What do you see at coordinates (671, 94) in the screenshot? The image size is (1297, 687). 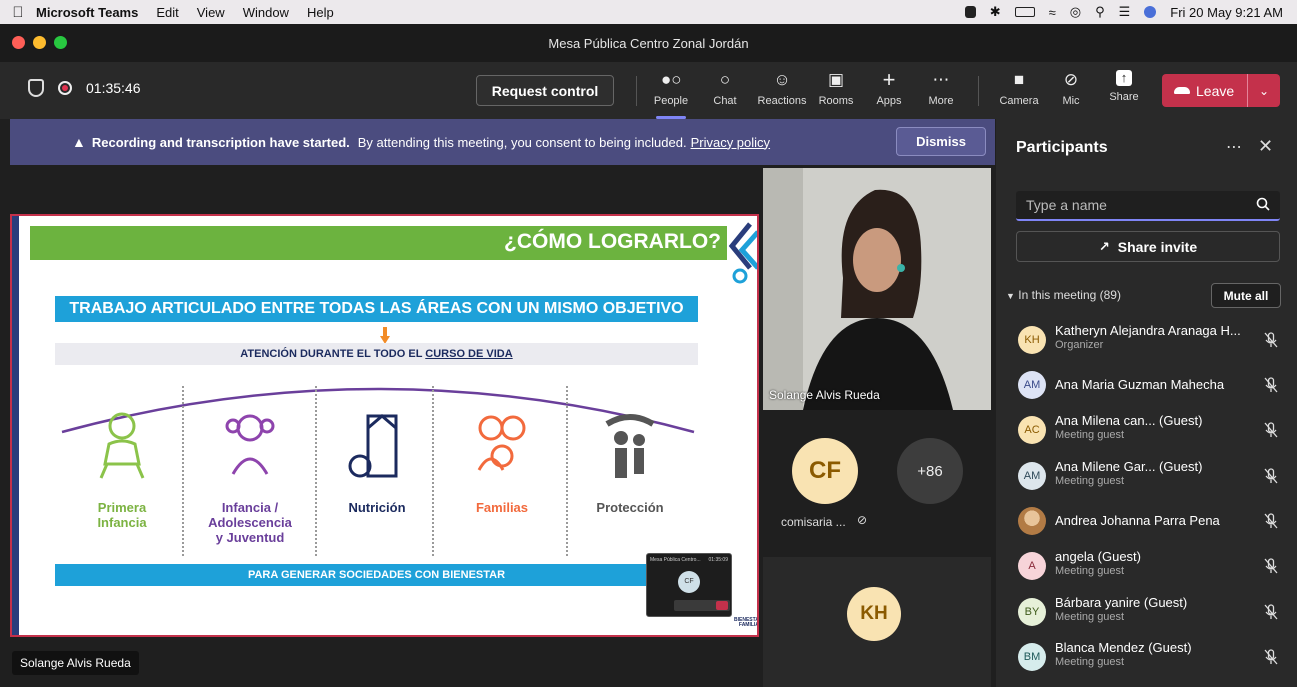 I see `people-button: ●○ People` at bounding box center [671, 94].